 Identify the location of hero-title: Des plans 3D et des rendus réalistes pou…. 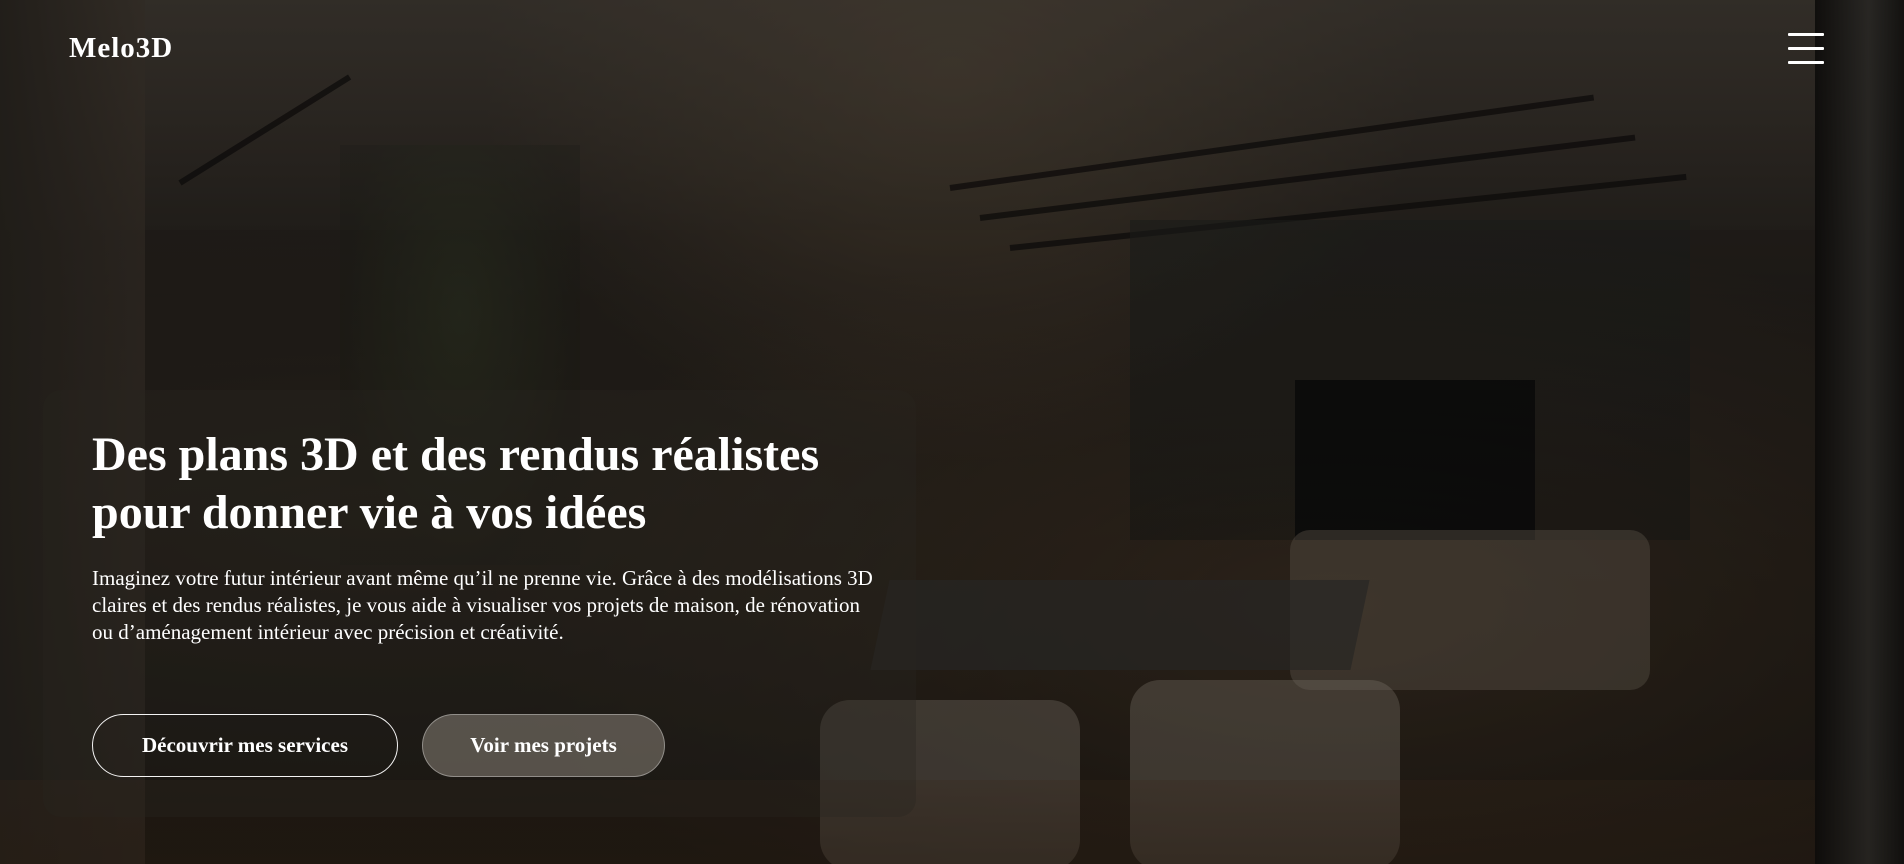
(456, 483).